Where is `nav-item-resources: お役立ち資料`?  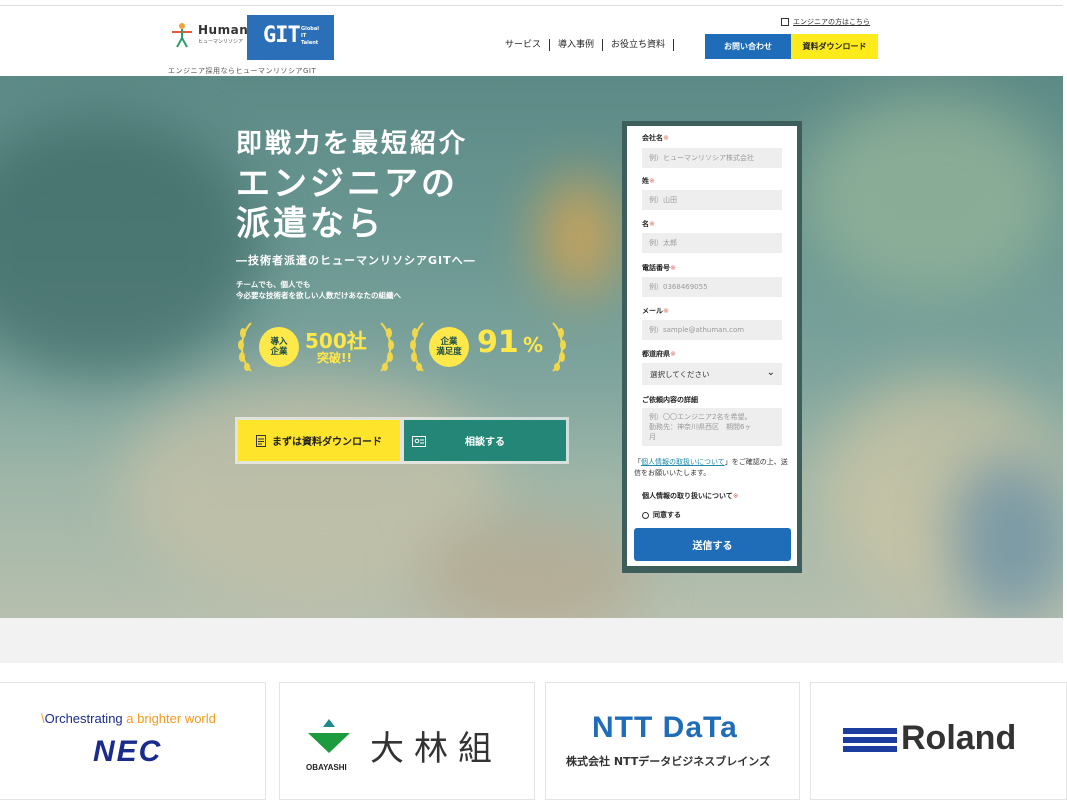
nav-item-resources: お役立ち資料 is located at coordinates (639, 45).